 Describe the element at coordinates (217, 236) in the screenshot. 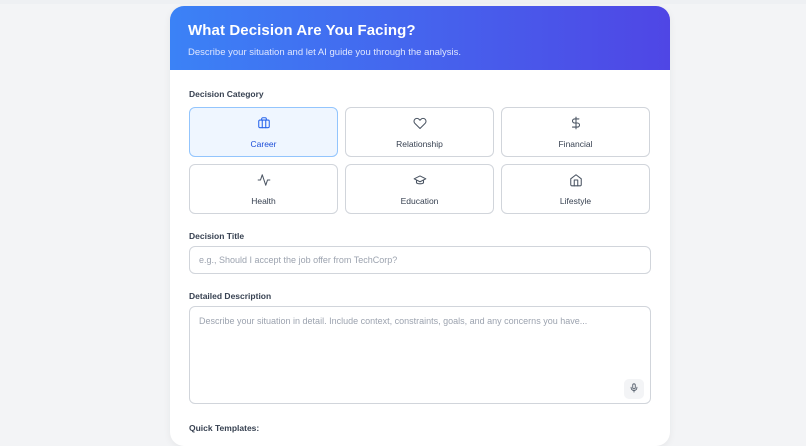

I see `title-label: Decision Title` at that location.